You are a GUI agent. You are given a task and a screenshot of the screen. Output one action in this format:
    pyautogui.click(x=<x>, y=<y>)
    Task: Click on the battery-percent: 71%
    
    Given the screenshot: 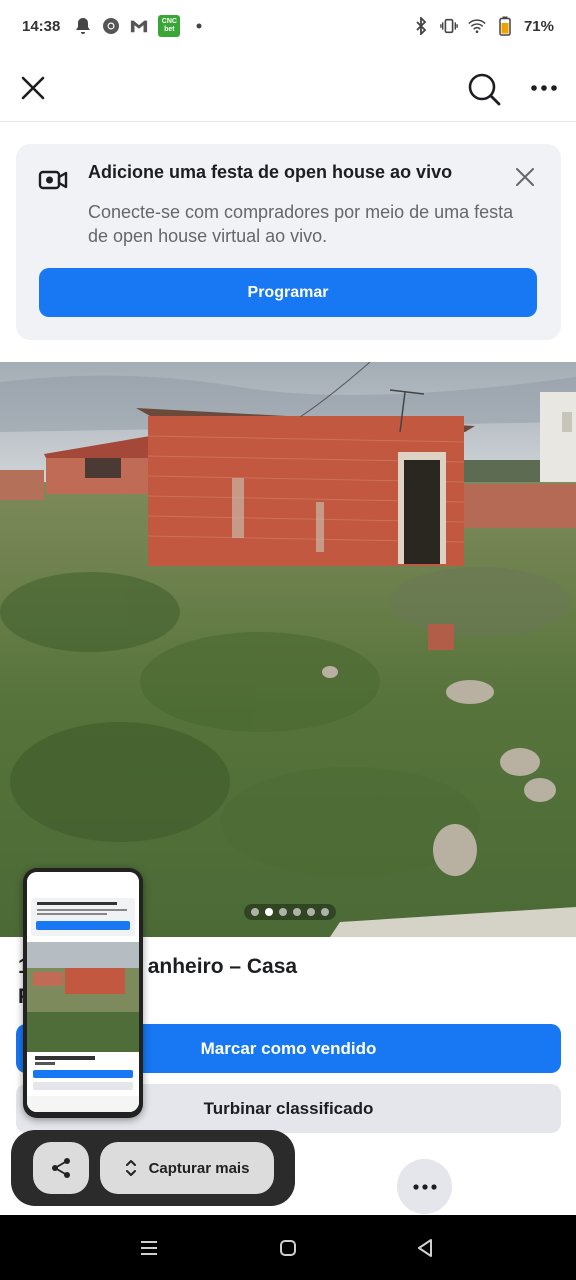 What is the action you would take?
    pyautogui.click(x=538, y=26)
    